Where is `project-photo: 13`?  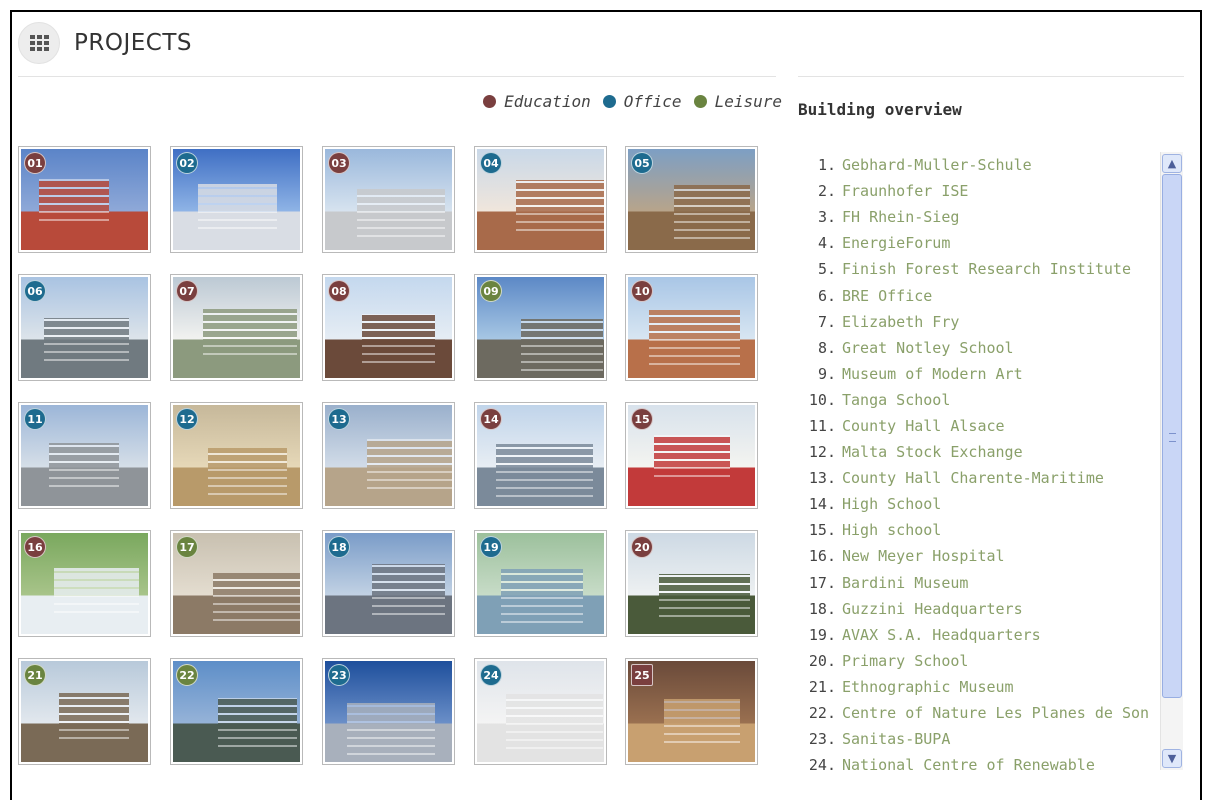 project-photo: 13 is located at coordinates (388, 455).